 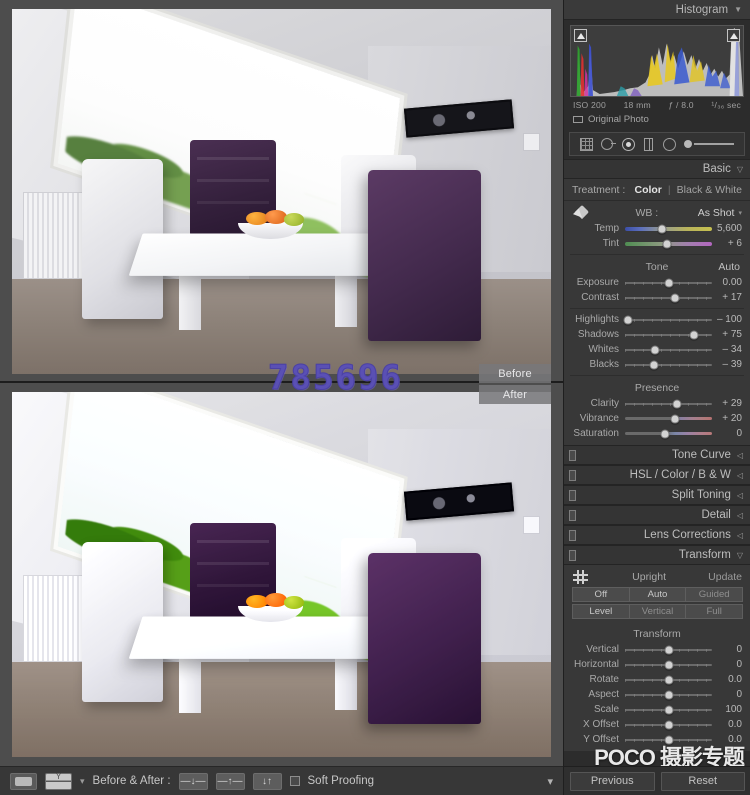 I want to click on upright-auto-button: Auto, so click(x=657, y=594).